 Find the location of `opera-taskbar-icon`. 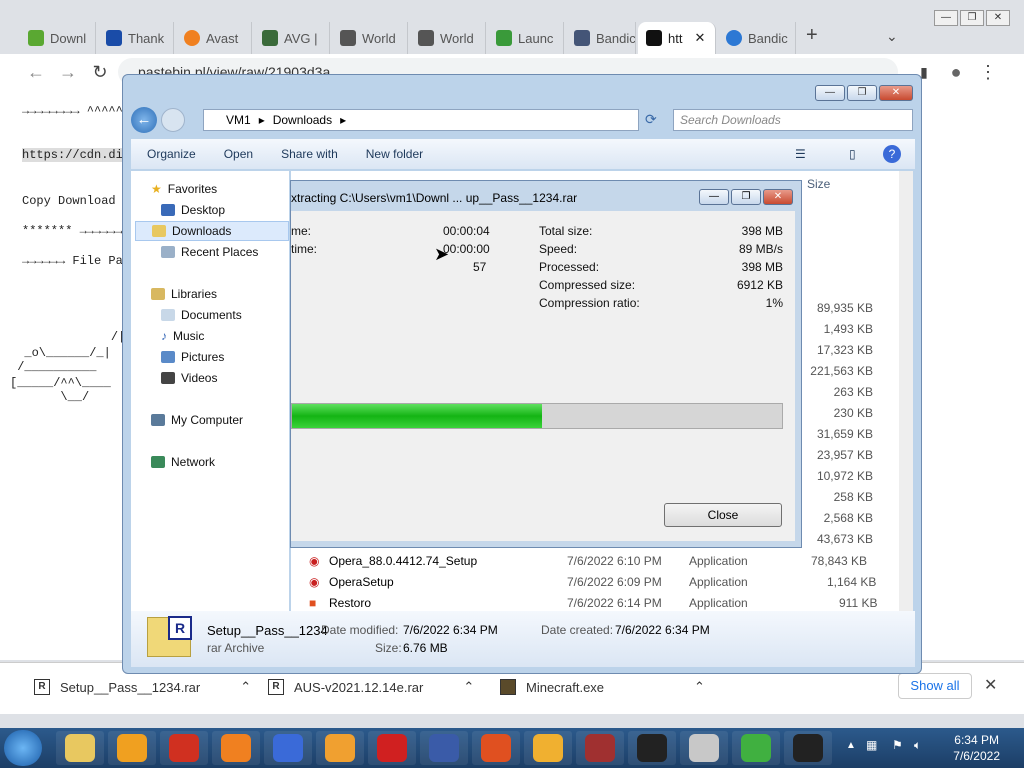

opera-taskbar-icon is located at coordinates (392, 748).